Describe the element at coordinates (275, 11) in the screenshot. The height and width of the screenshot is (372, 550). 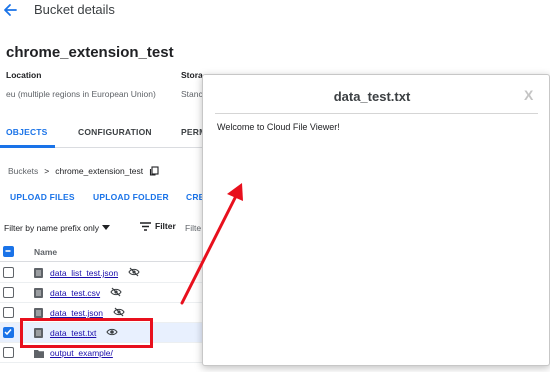
I see `top-bar: Bucket details` at that location.